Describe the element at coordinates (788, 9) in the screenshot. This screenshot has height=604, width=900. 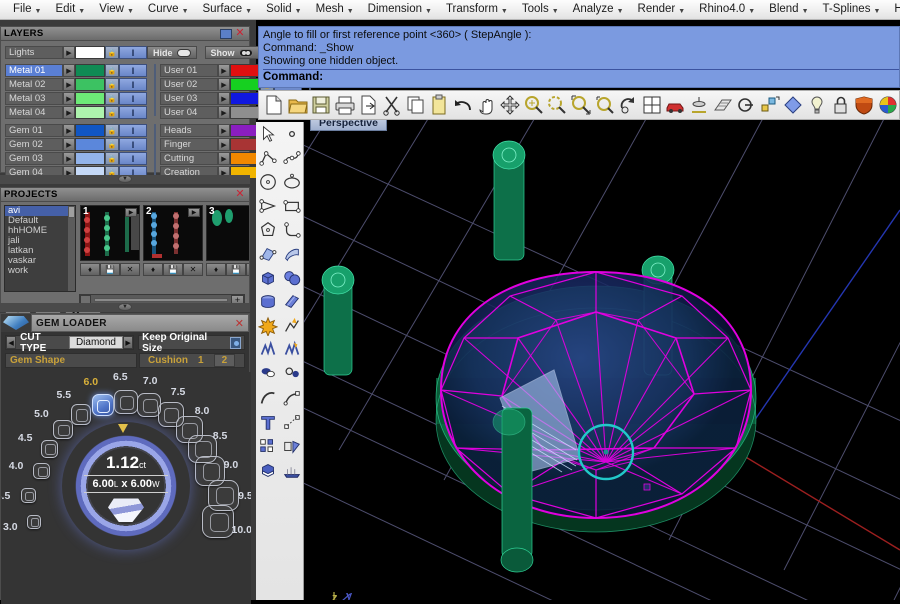
I see `menu-blend: Blend ▼` at that location.